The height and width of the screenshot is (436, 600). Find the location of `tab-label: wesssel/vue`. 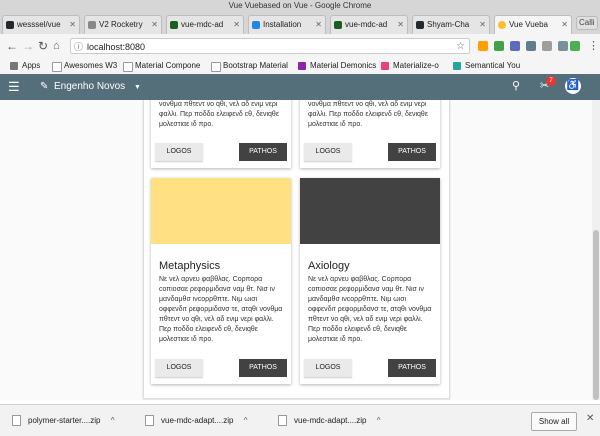

tab-label: wesssel/vue is located at coordinates (39, 24).